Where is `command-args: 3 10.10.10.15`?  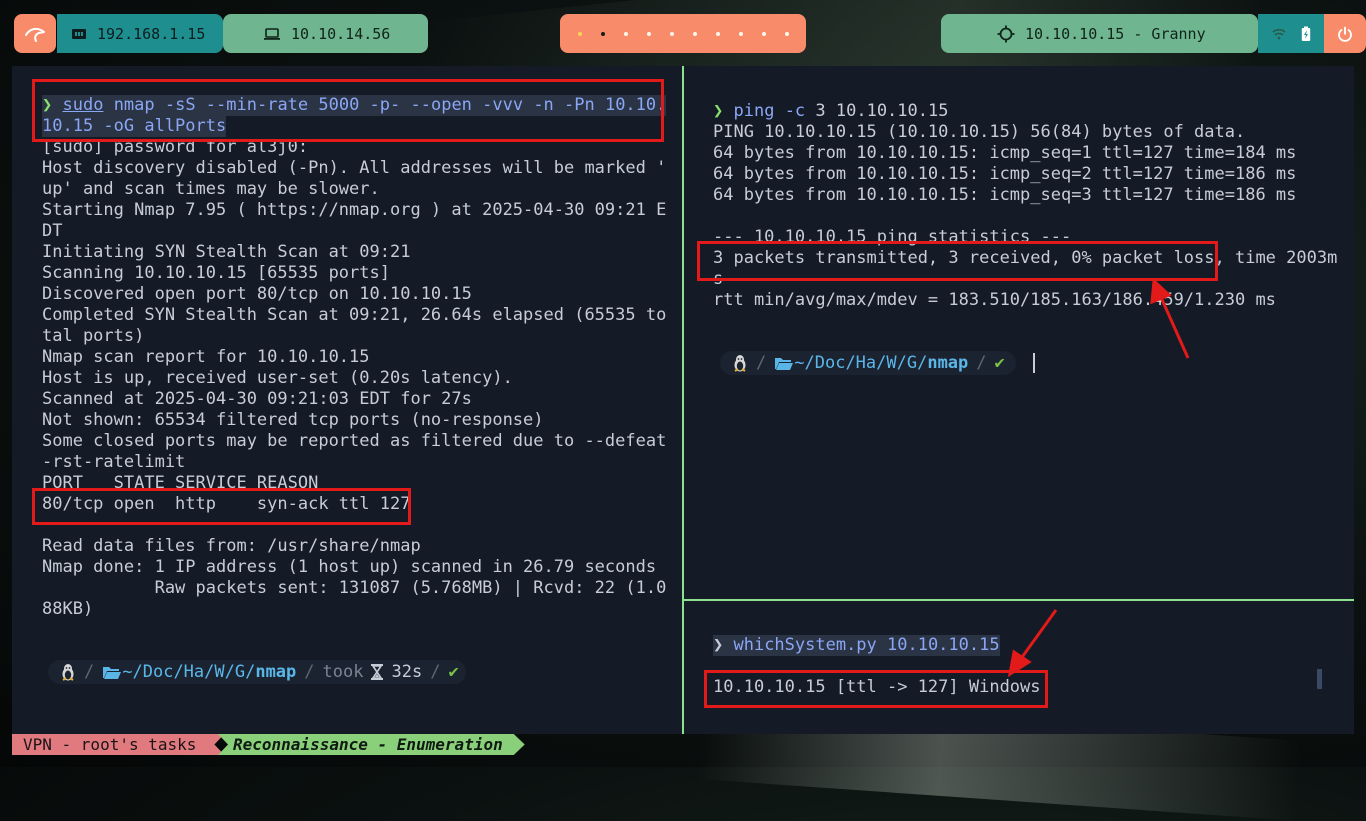 command-args: 3 10.10.10.15 is located at coordinates (877, 111).